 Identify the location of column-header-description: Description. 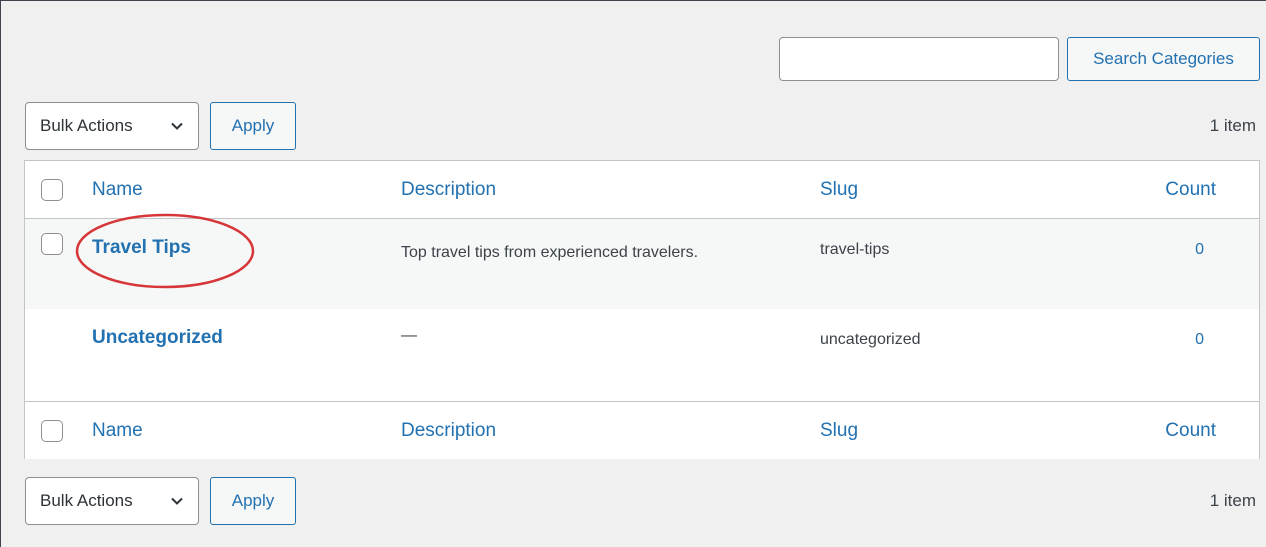
(448, 190).